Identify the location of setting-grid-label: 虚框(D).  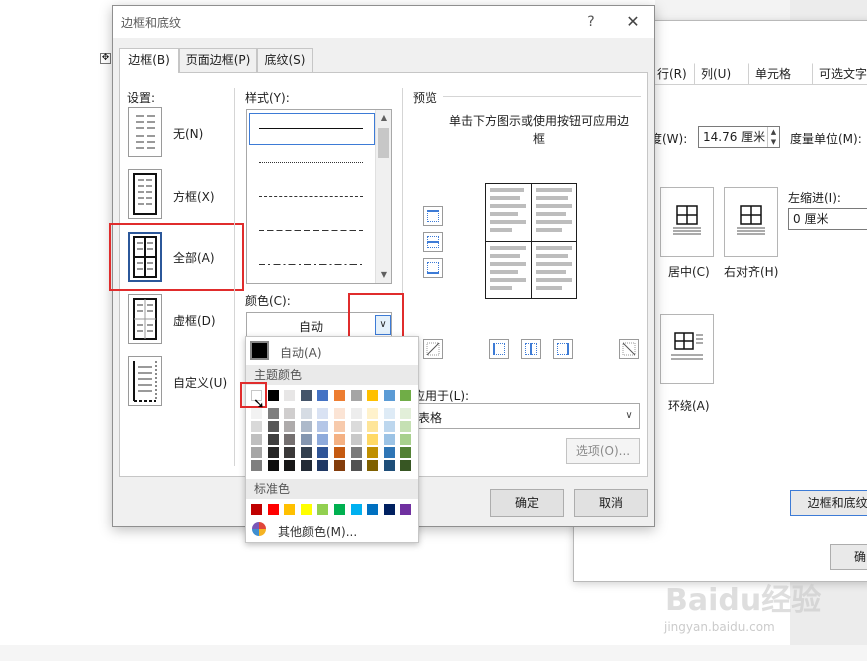
(194, 320).